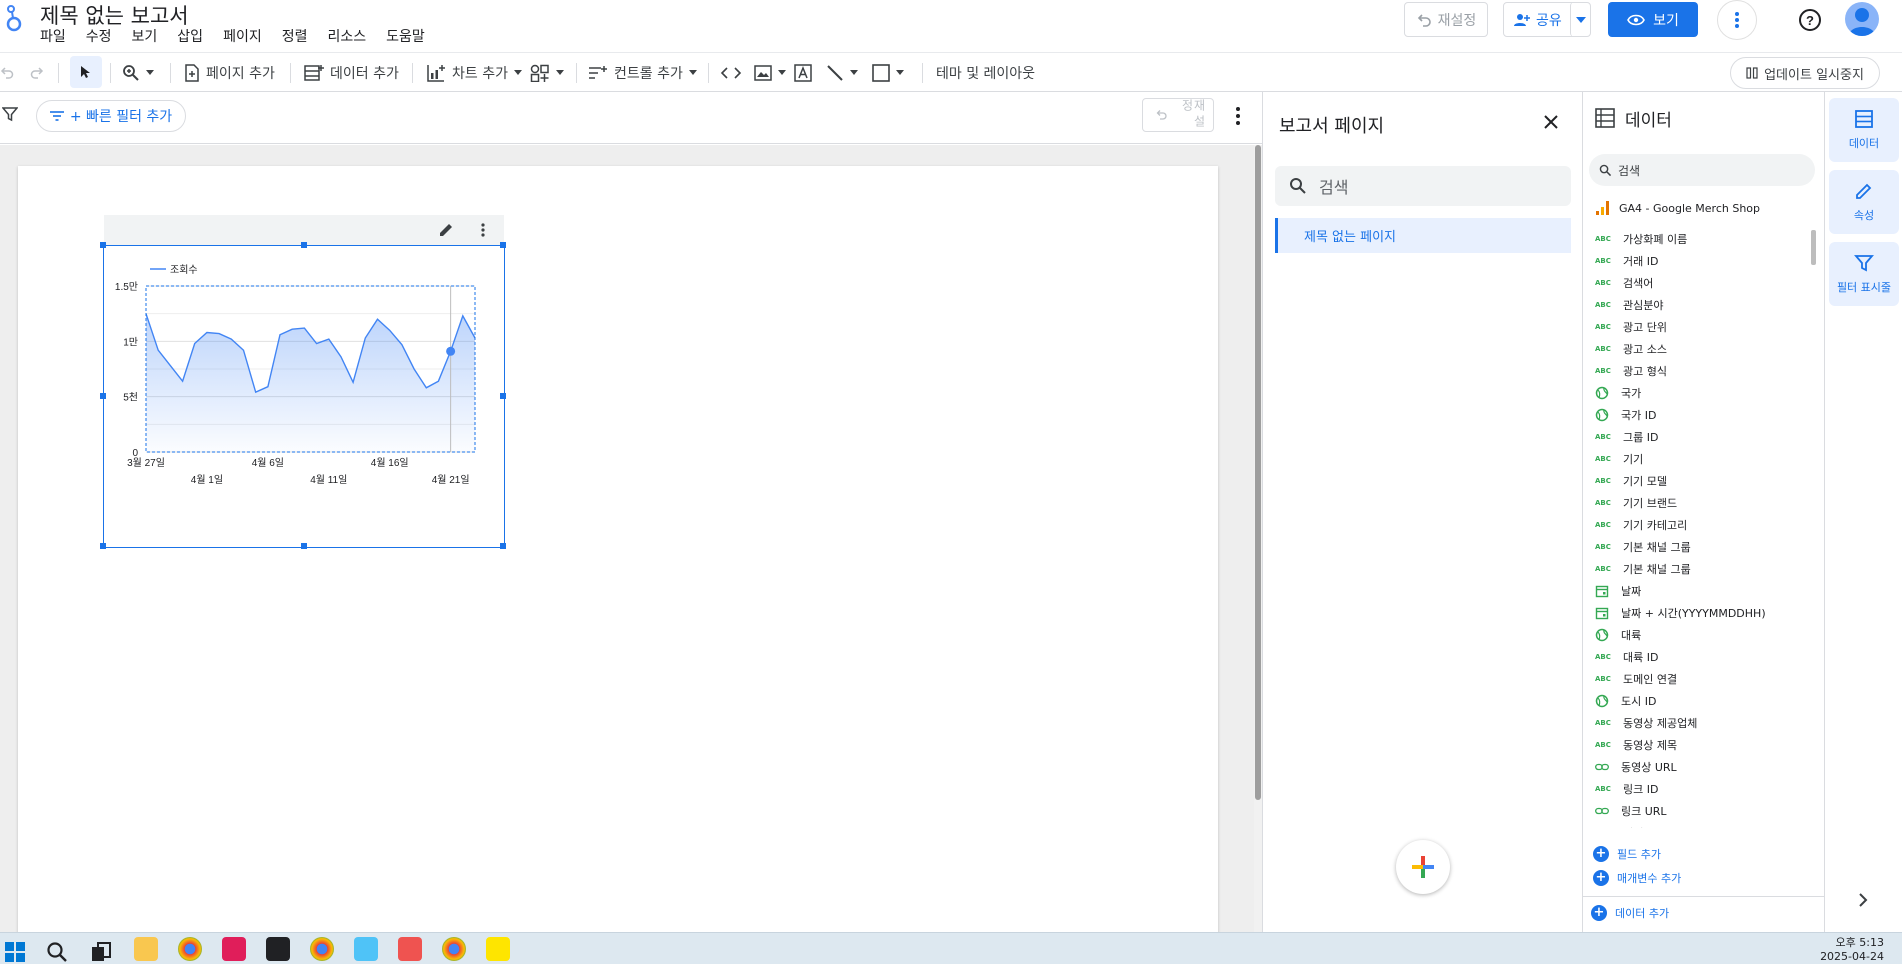 The width and height of the screenshot is (1902, 964). Describe the element at coordinates (1551, 122) in the screenshot. I see `close-button` at that location.